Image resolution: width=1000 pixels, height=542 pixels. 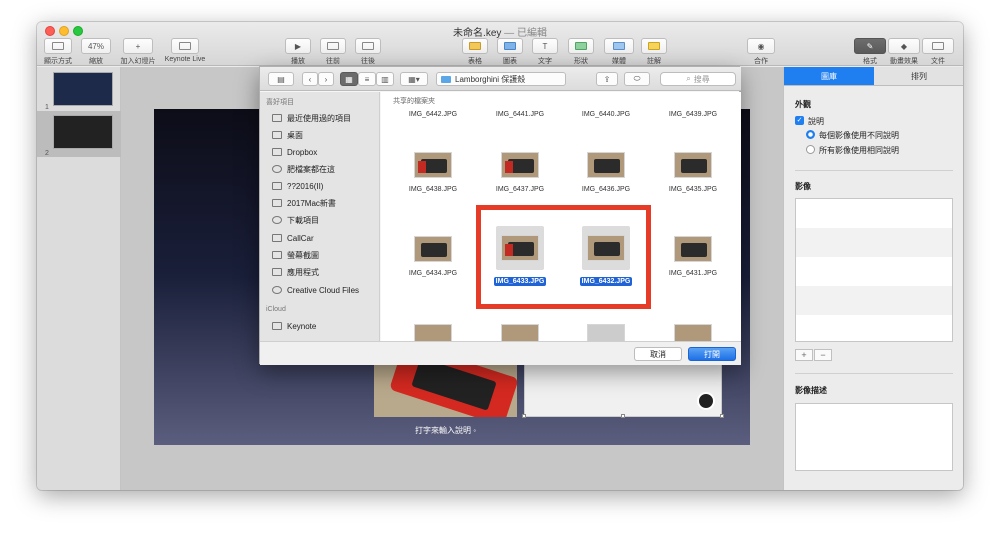 I want to click on shape-button, so click(x=581, y=46).